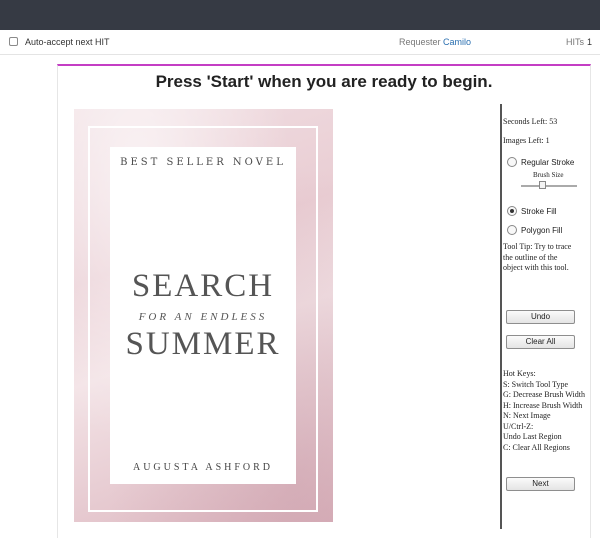 The height and width of the screenshot is (538, 600). What do you see at coordinates (540, 317) in the screenshot?
I see `undo-button: Undo` at bounding box center [540, 317].